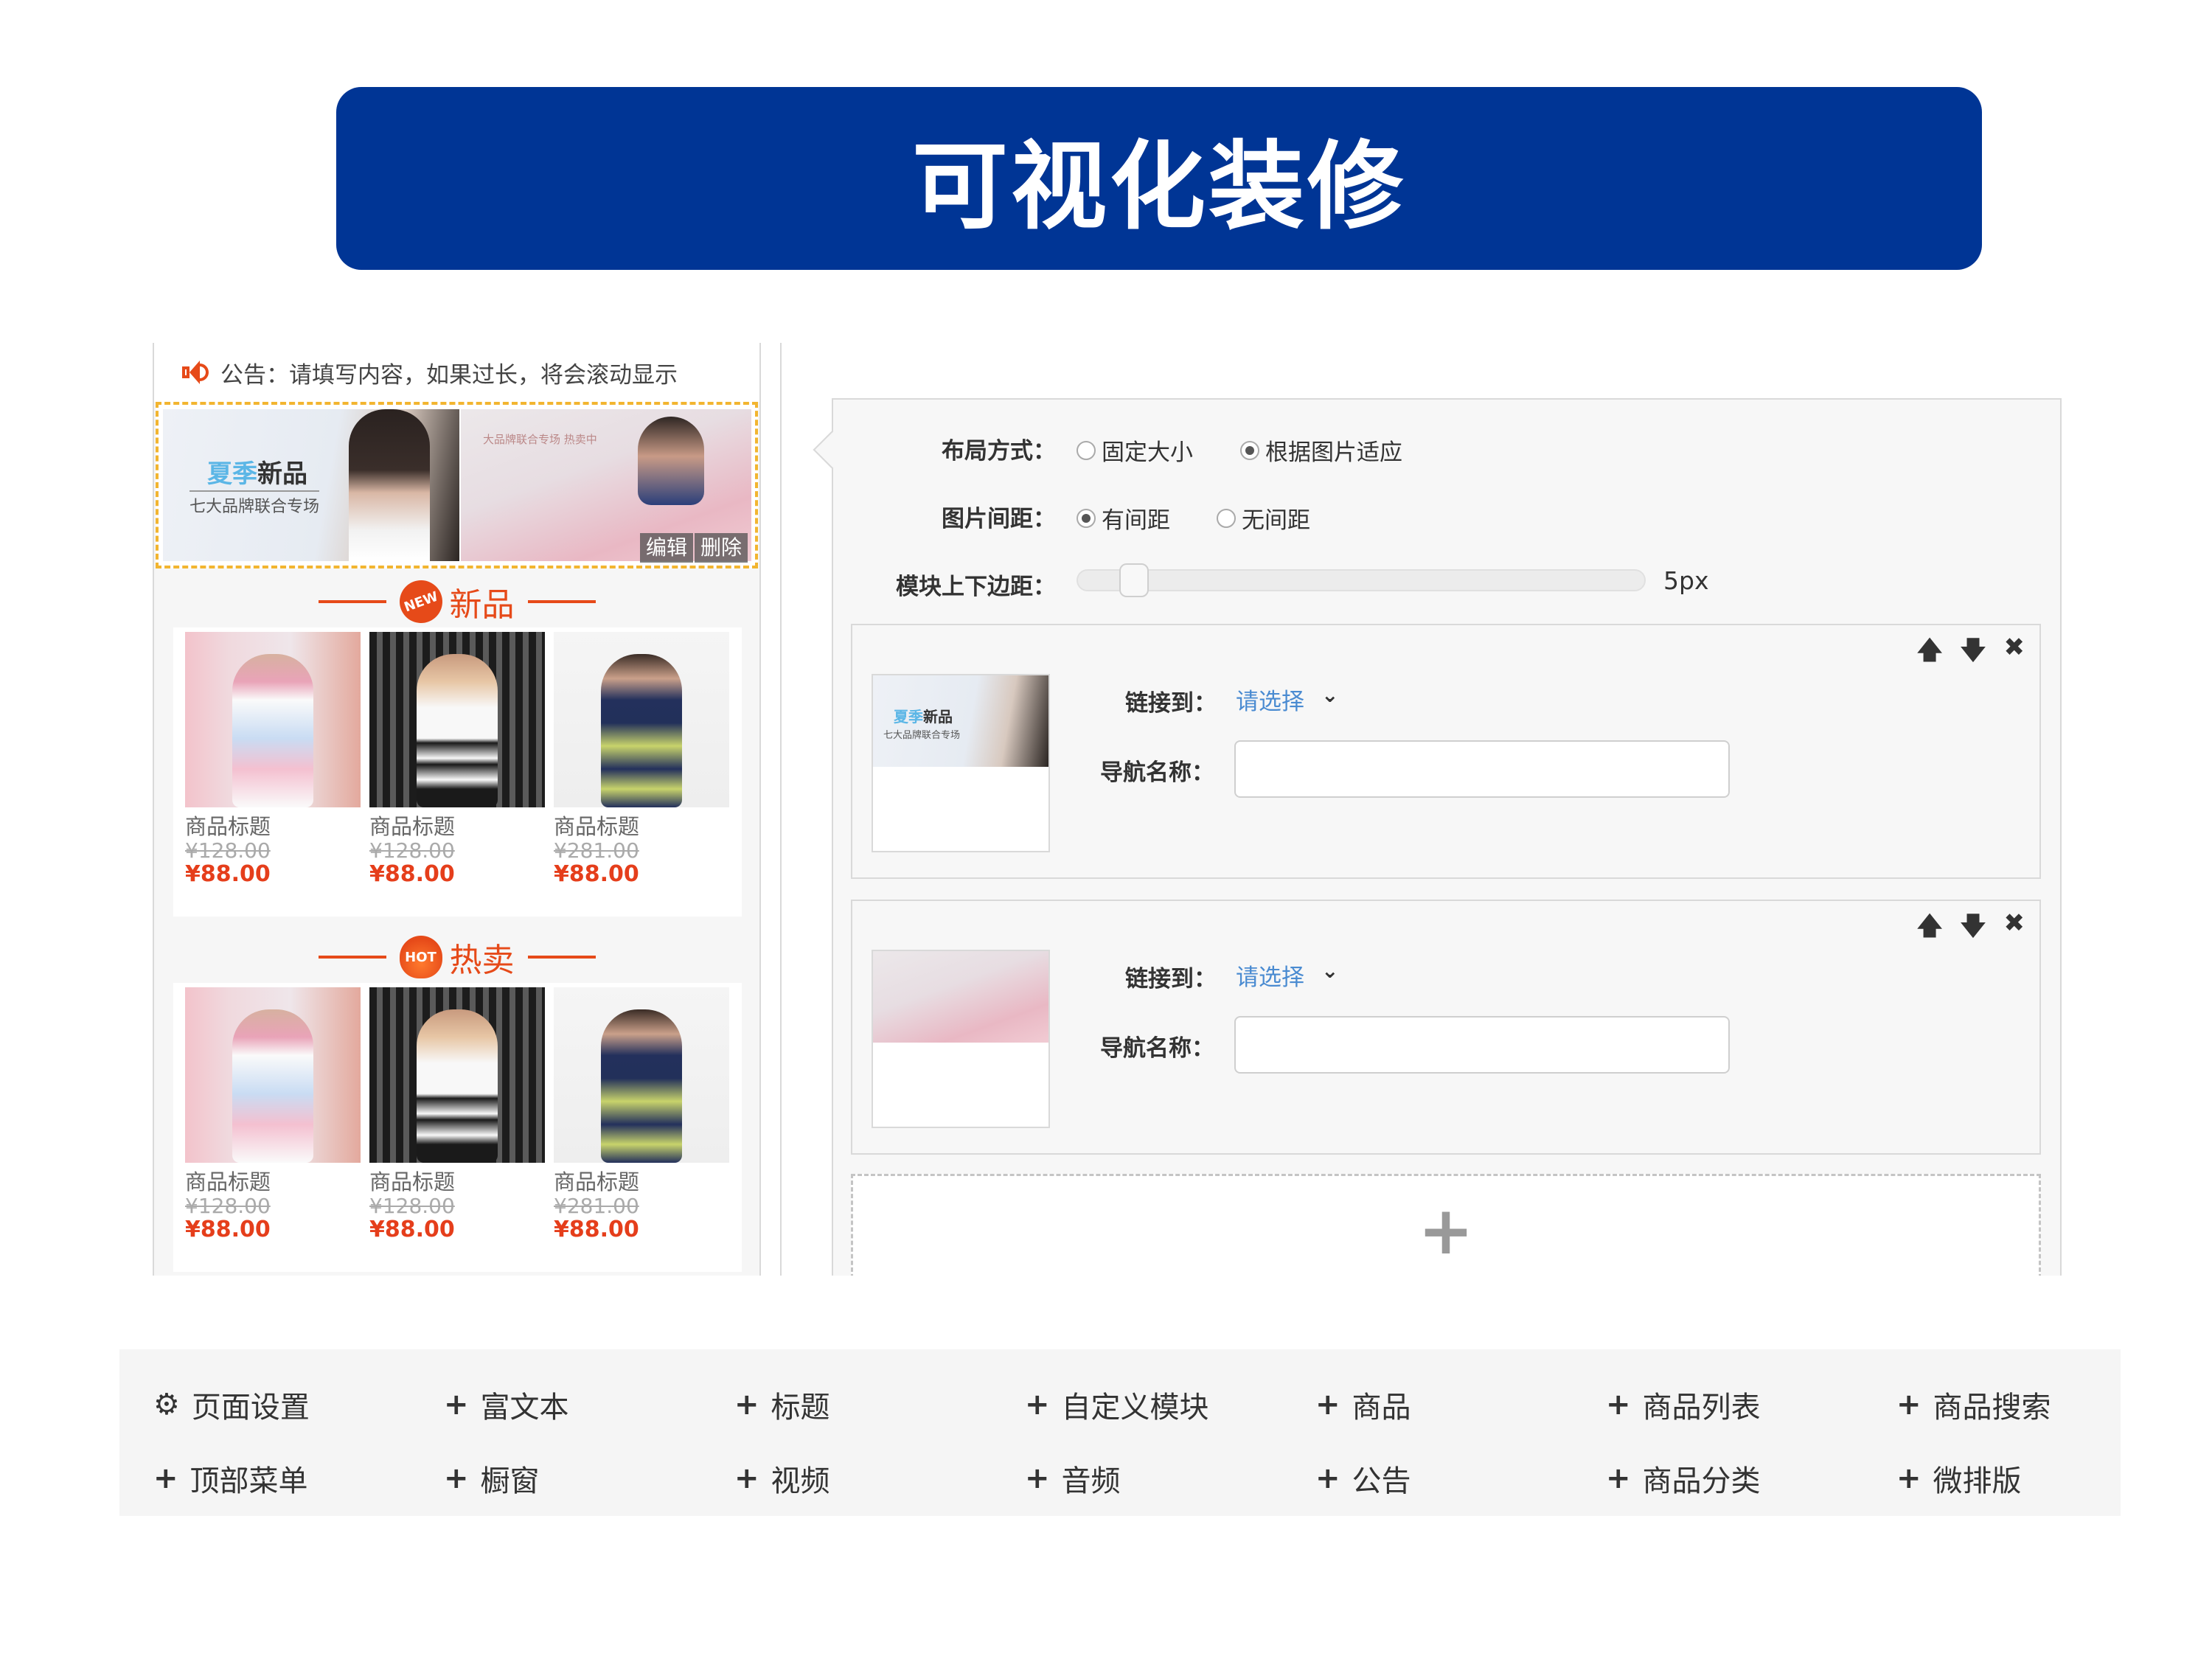 This screenshot has width=2212, height=1659. I want to click on toolbar-label: 页面设置, so click(250, 1408).